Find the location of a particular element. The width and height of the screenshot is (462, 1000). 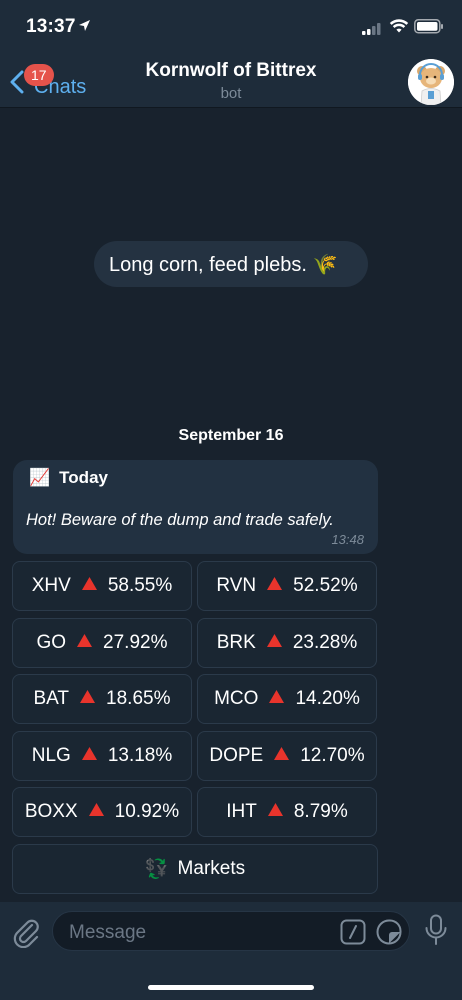

ticker-label: MCO is located at coordinates (236, 698).